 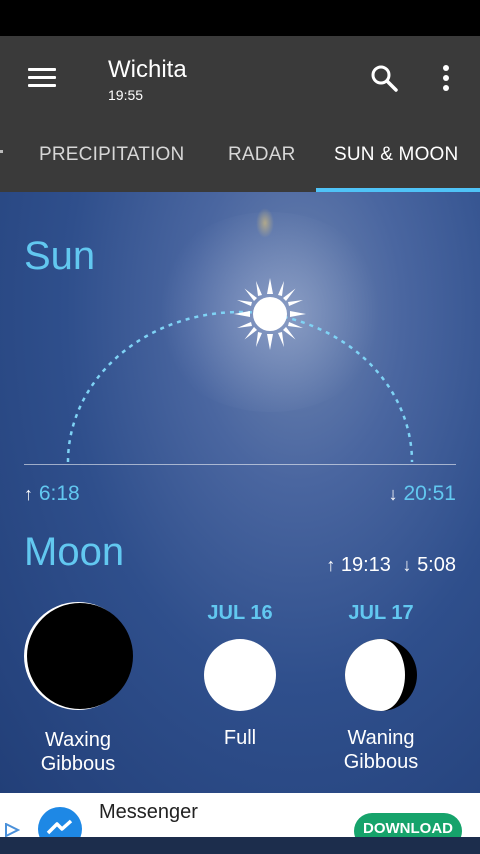 What do you see at coordinates (59, 493) in the screenshot?
I see `sunrise-value: 6:18` at bounding box center [59, 493].